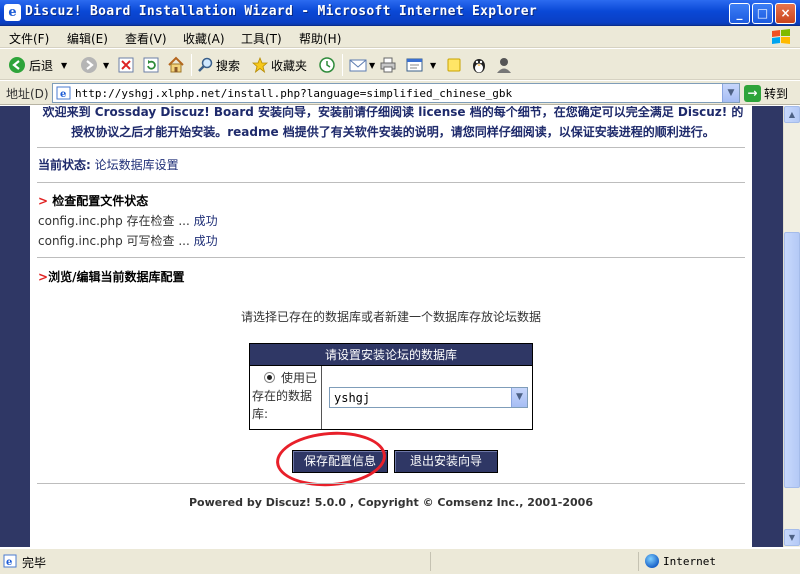 This screenshot has width=800, height=574. I want to click on scroll-down-icon: ▼, so click(792, 537).